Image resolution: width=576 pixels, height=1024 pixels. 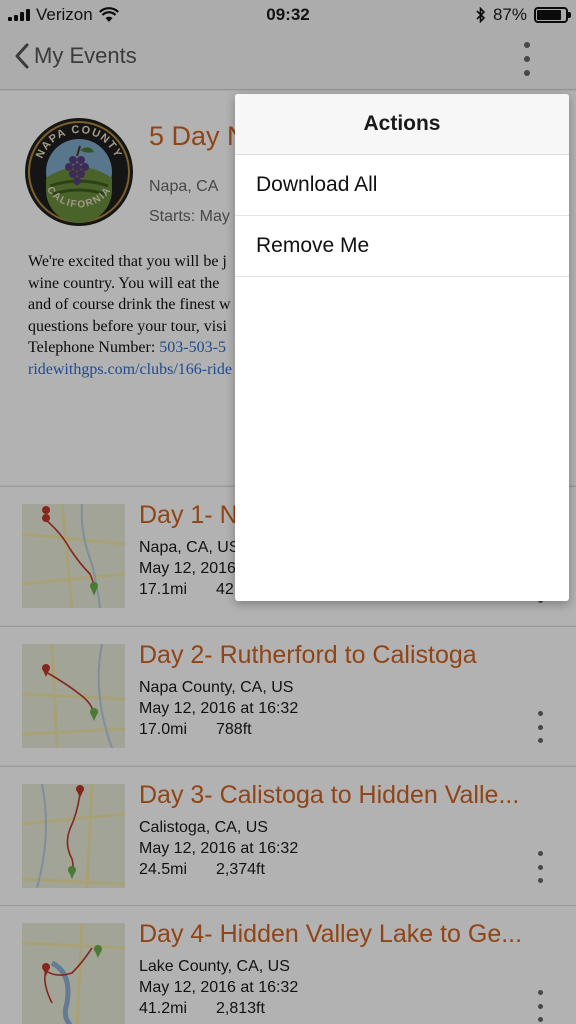 What do you see at coordinates (402, 185) in the screenshot?
I see `download-all-action: Download All` at bounding box center [402, 185].